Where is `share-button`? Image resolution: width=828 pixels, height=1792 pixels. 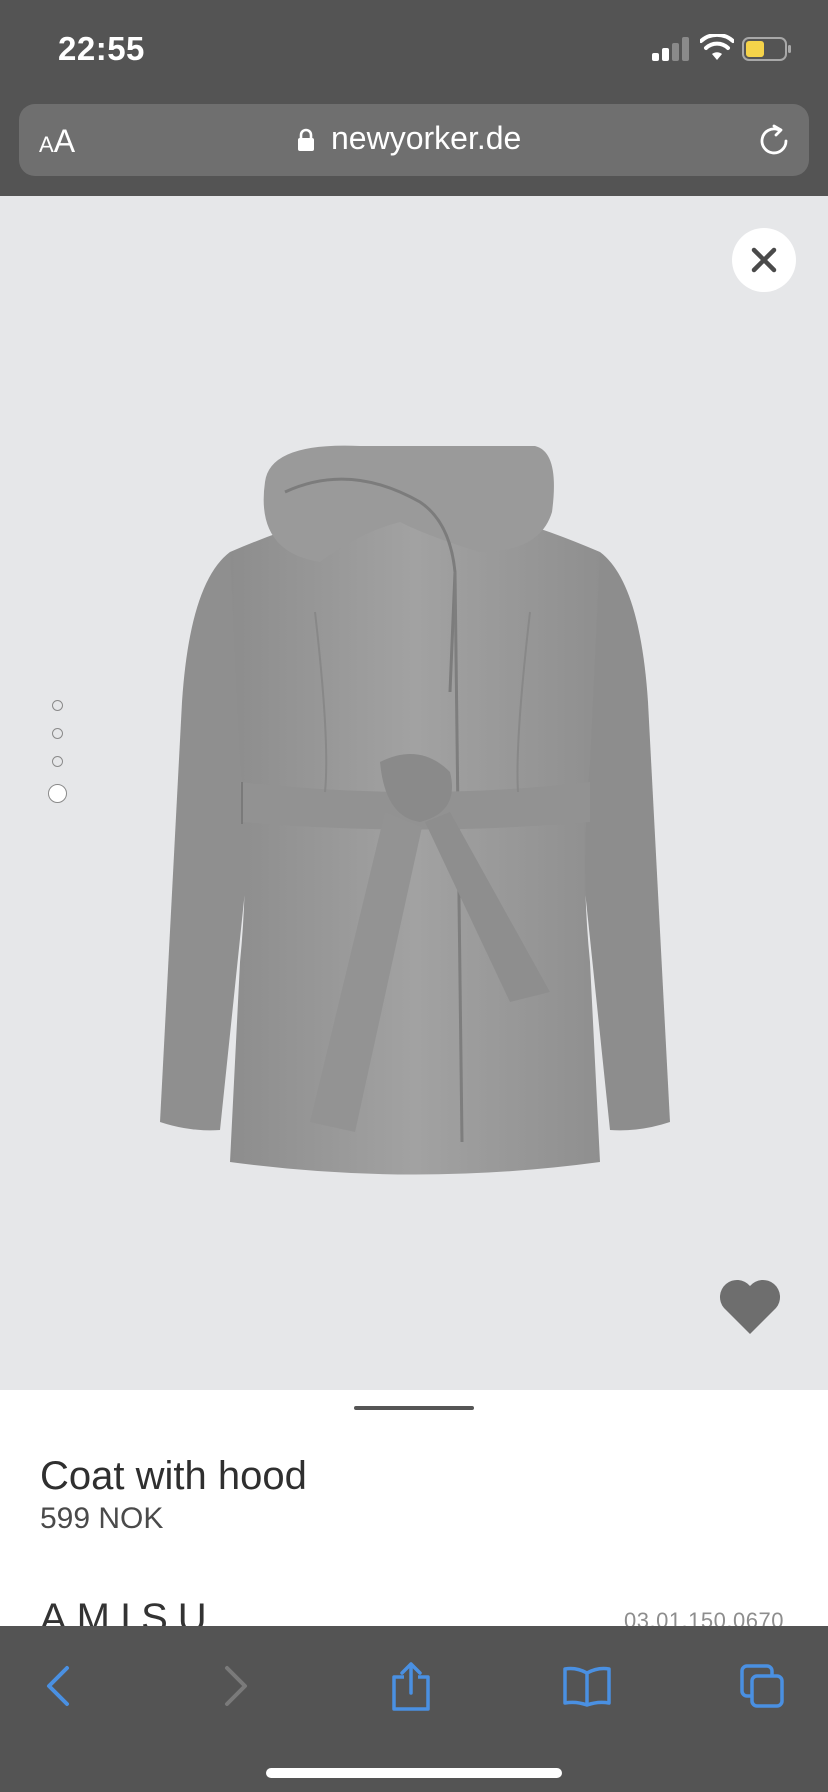
share-button is located at coordinates (411, 1686).